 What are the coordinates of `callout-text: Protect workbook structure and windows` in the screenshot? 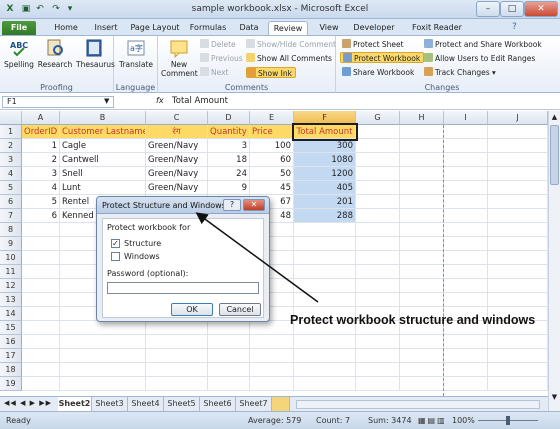 It's located at (413, 320).